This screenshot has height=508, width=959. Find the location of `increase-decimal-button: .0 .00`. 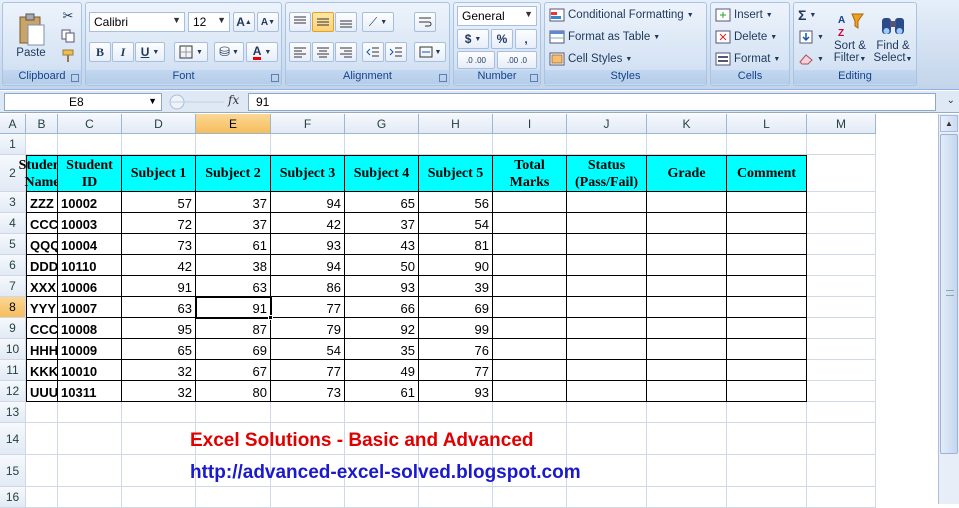

increase-decimal-button: .0 .00 is located at coordinates (476, 60).